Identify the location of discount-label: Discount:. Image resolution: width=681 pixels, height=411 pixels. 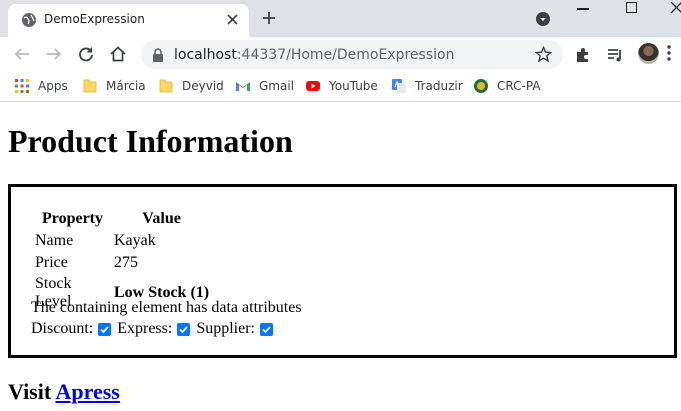
(62, 328).